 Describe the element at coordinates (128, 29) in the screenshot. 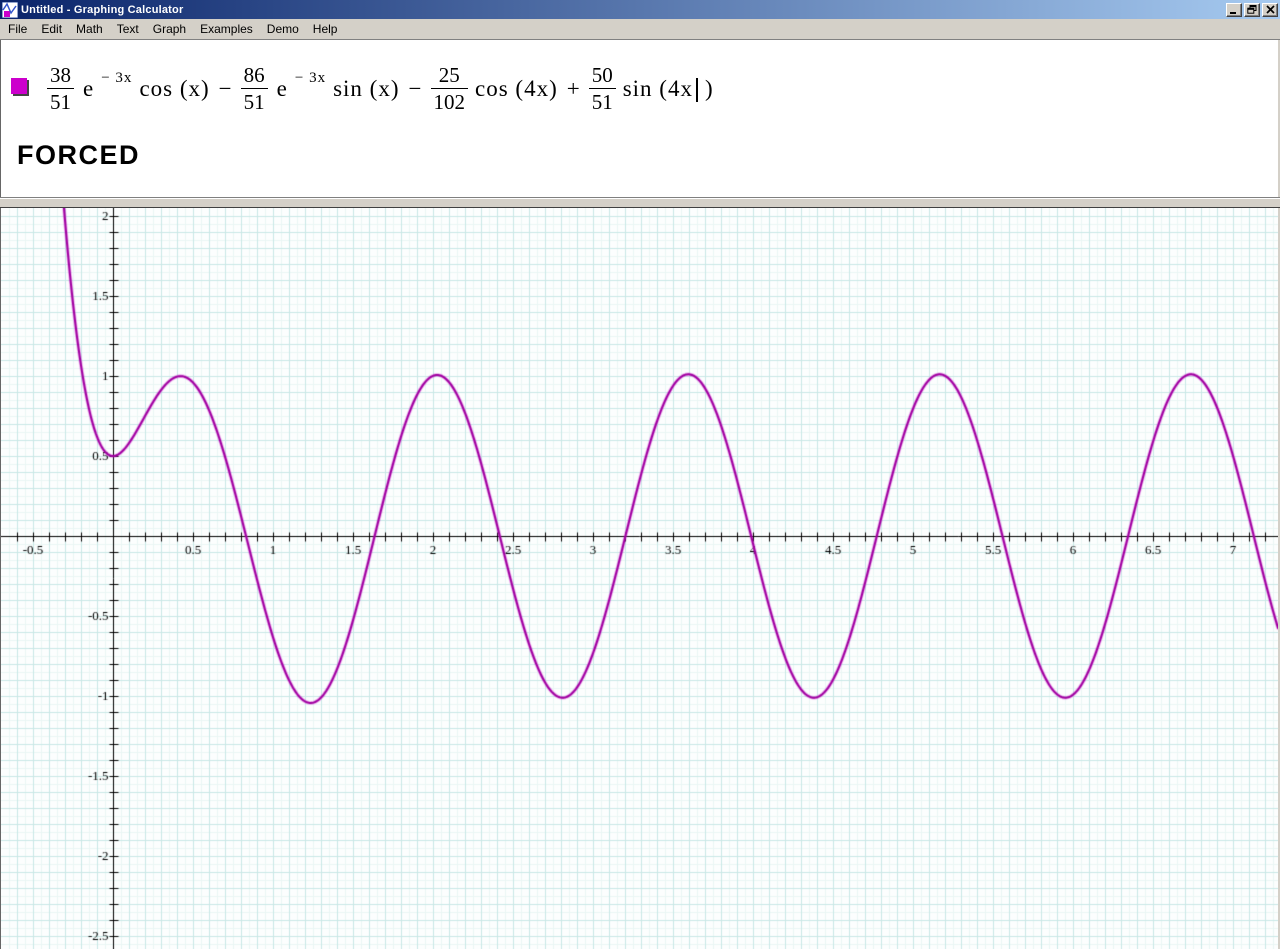

I see `menu-text: Text` at that location.